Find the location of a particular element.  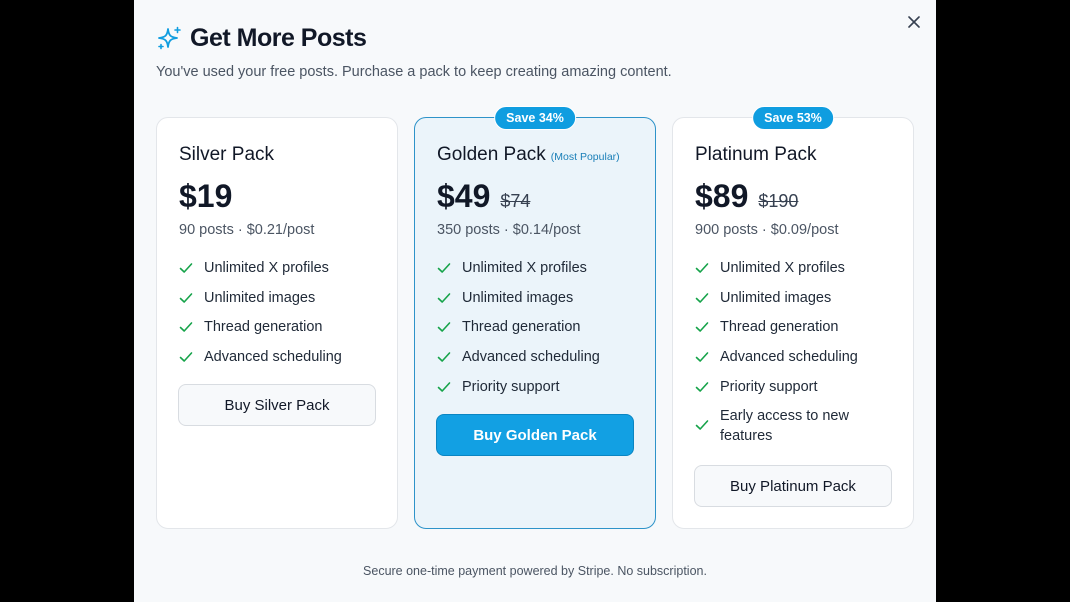

pack-price: $19 is located at coordinates (206, 196).